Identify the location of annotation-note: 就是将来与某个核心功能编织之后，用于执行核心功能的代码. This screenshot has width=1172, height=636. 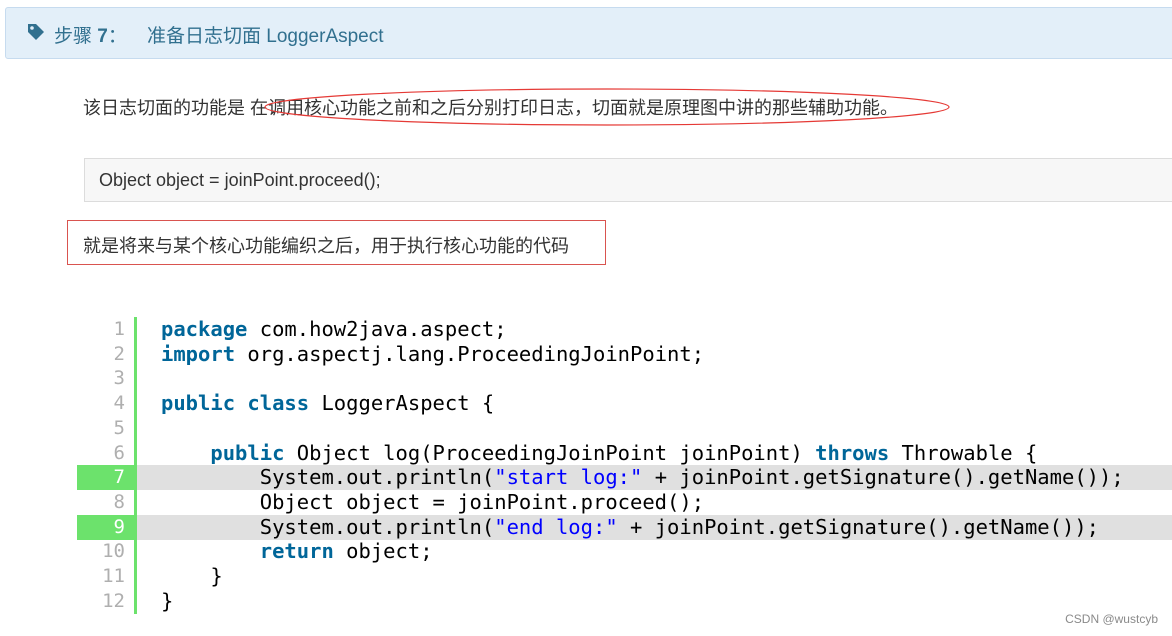
(326, 246).